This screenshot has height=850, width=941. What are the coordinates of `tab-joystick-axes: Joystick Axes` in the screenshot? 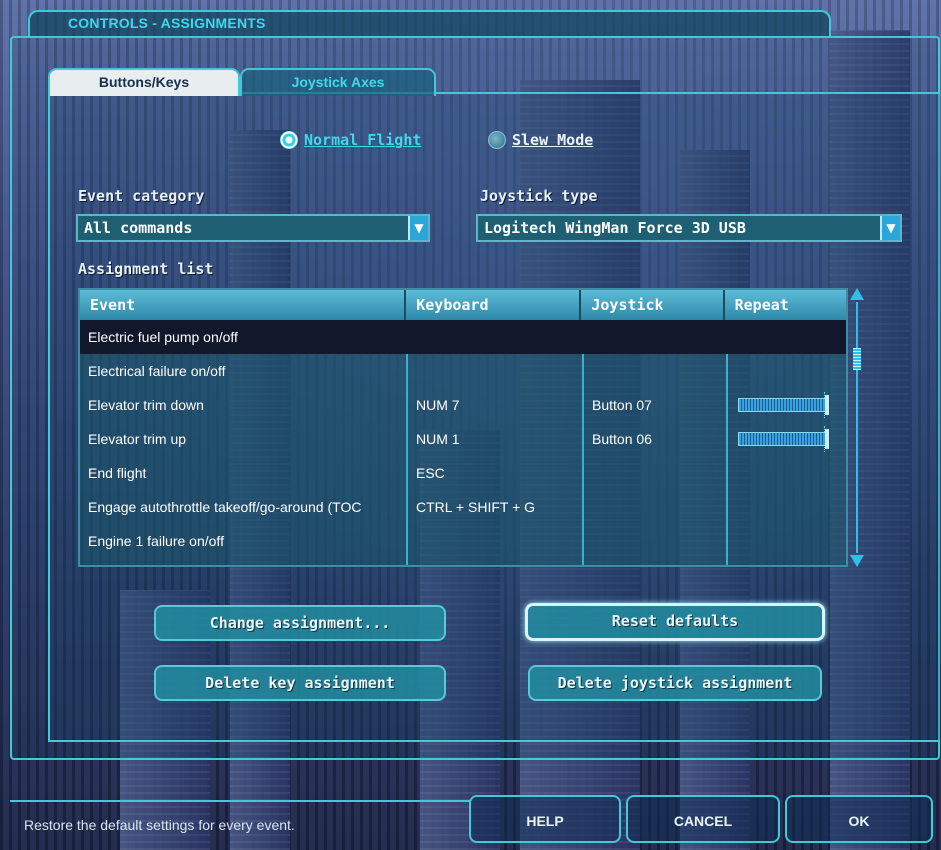 It's located at (338, 82).